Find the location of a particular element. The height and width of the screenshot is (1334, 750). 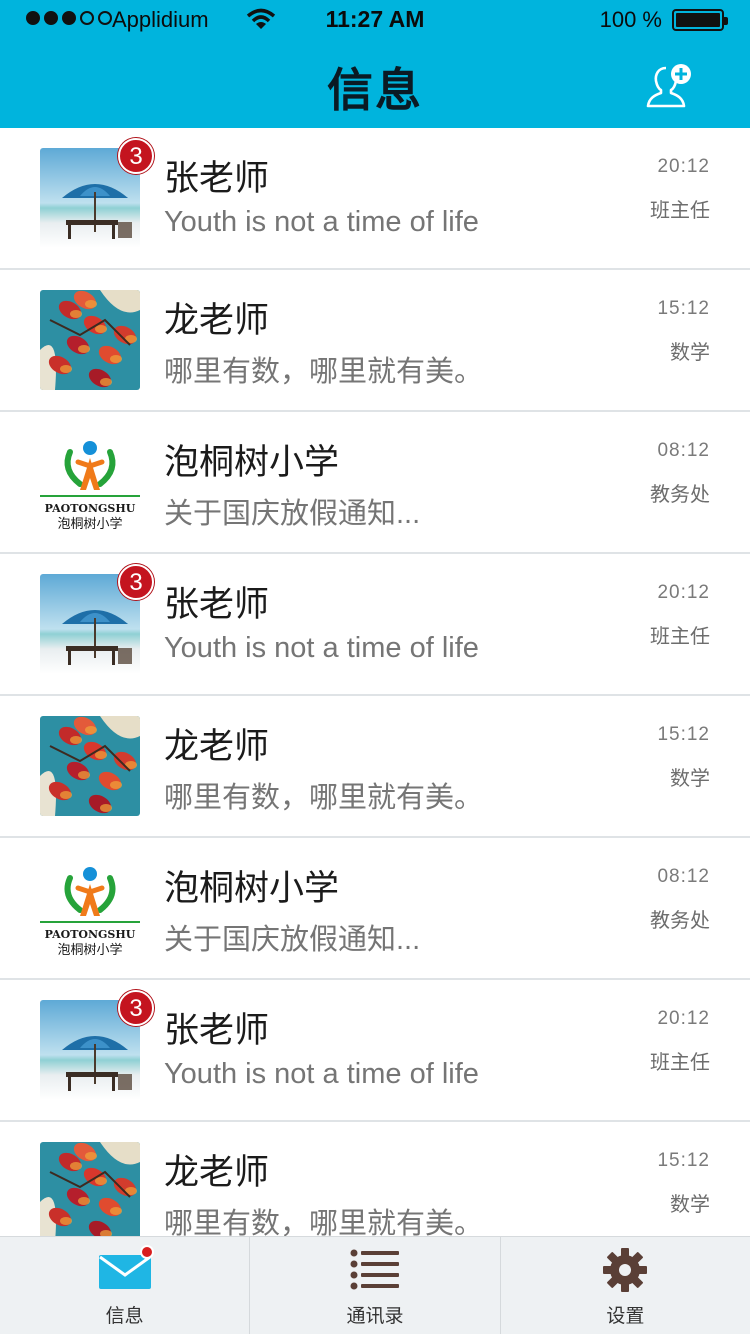

tab-messages: 信息 is located at coordinates (125, 1285).